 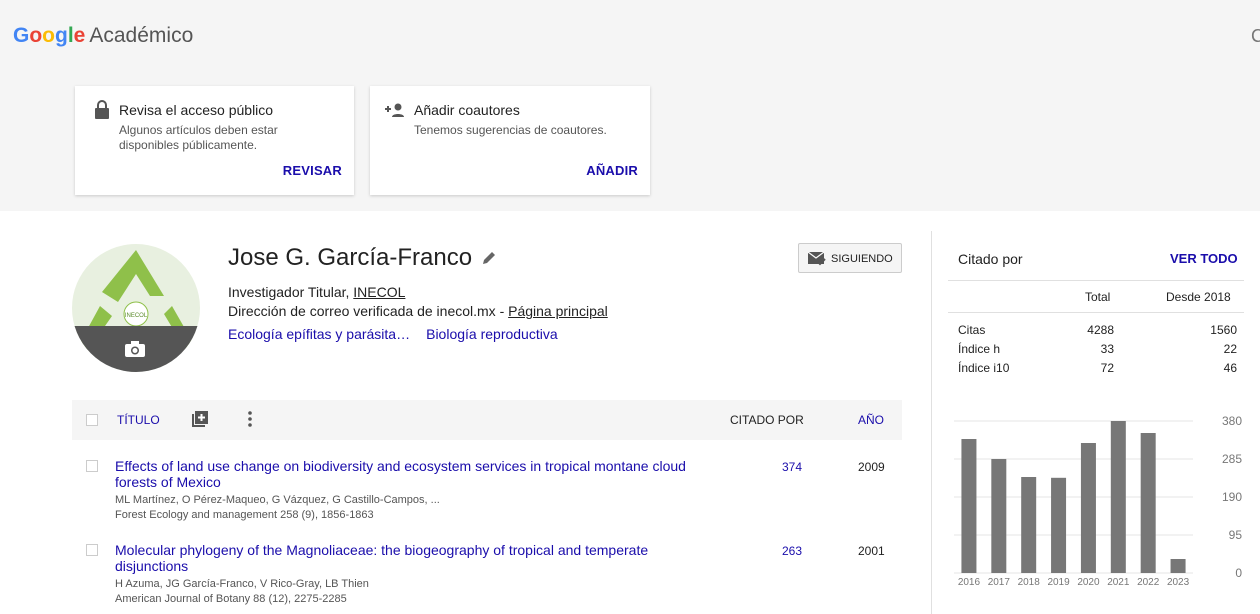 What do you see at coordinates (817, 259) in the screenshot?
I see `mail-check-icon` at bounding box center [817, 259].